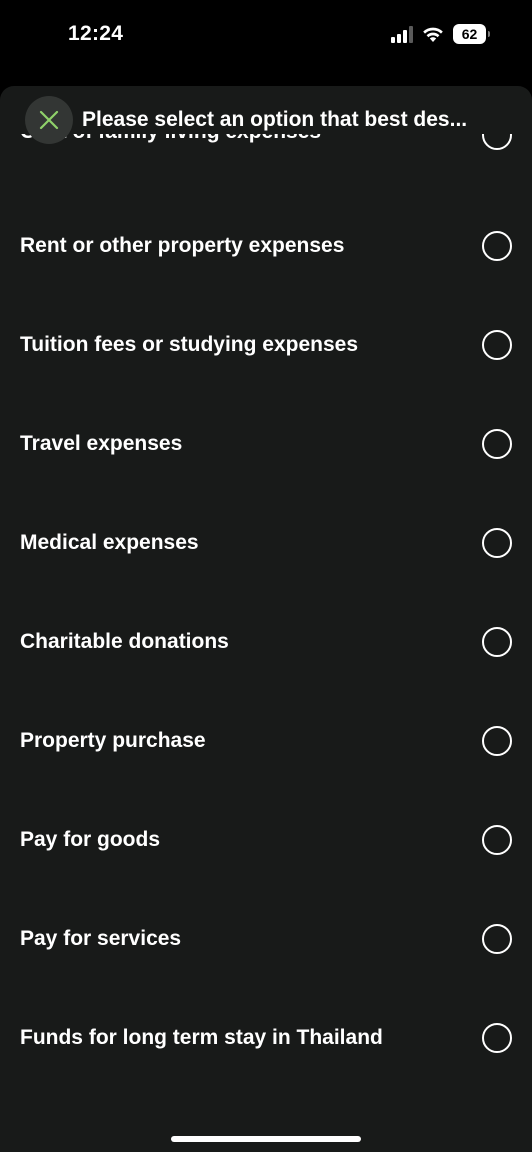  I want to click on option-row-charity: Charitable donations, so click(266, 641).